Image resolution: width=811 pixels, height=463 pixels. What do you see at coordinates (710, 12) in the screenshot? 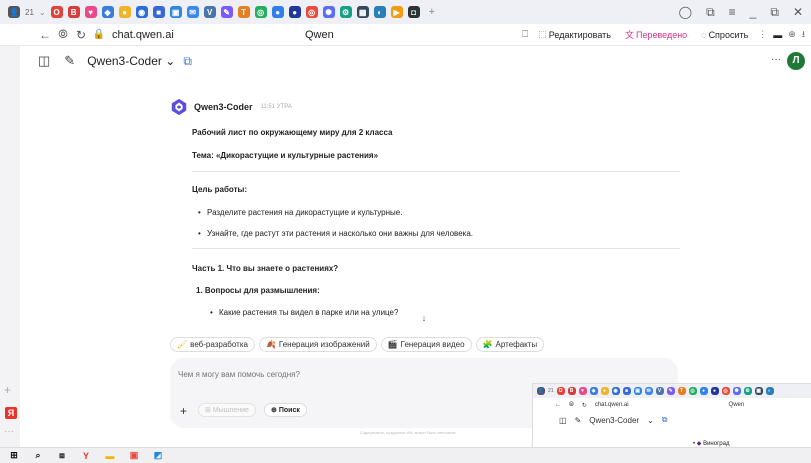
I see `bookmark-icon: ⧉` at bounding box center [710, 12].